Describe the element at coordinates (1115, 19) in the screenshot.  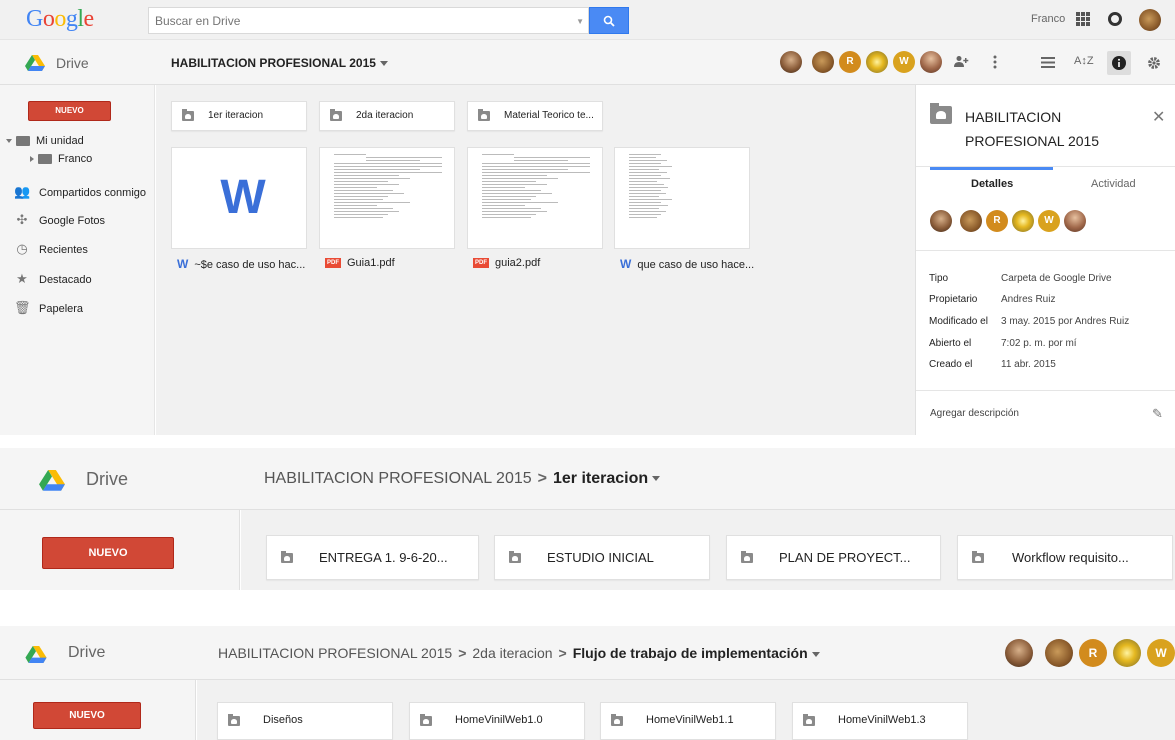
I see `notifications-icon` at that location.